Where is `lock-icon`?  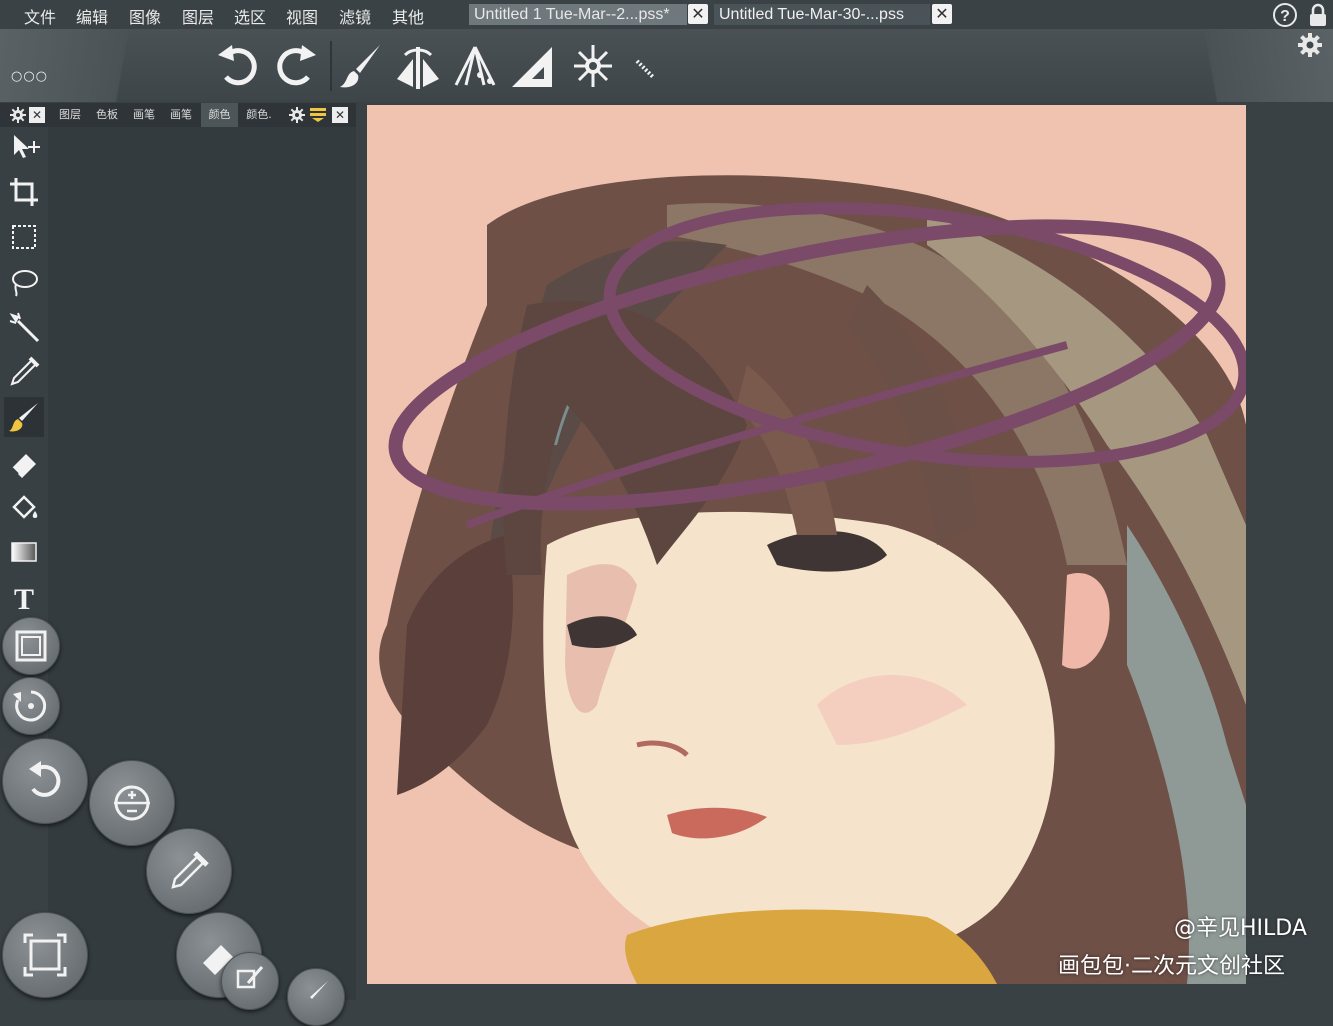 lock-icon is located at coordinates (1318, 15).